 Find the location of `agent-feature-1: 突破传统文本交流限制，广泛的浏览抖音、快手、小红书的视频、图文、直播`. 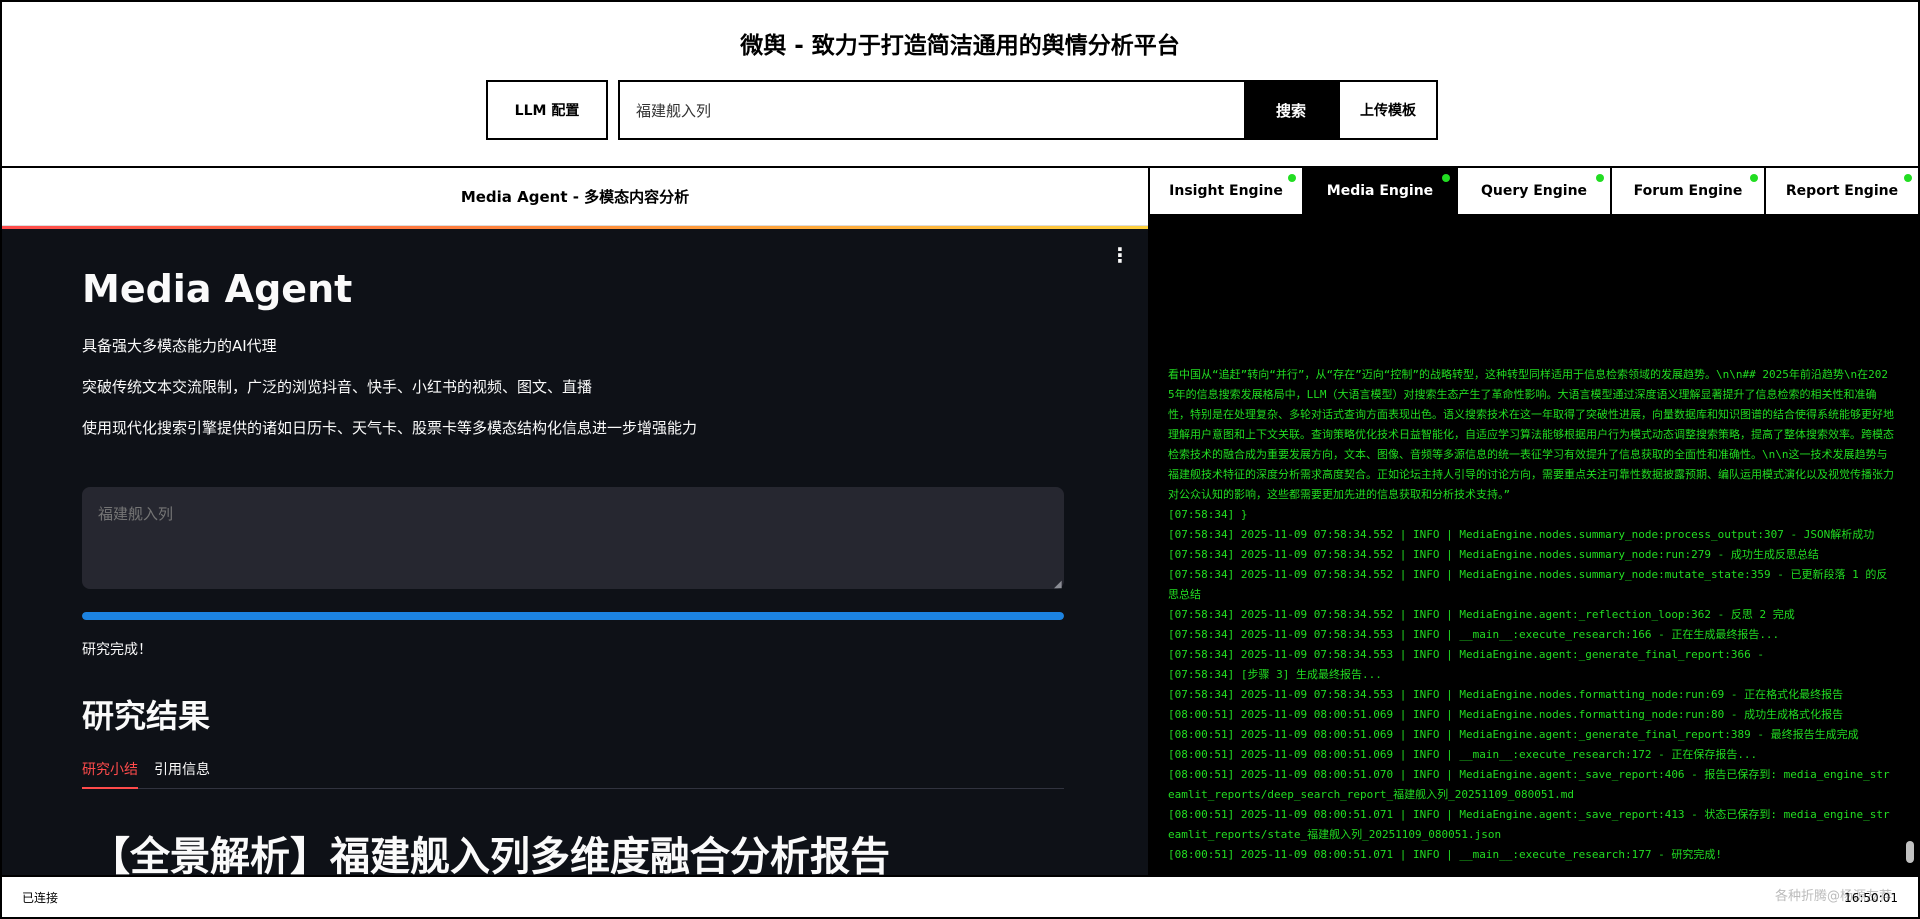

agent-feature-1: 突破传统文本交流限制，广泛的浏览抖音、快手、小红书的视频、图文、直播 is located at coordinates (337, 387).